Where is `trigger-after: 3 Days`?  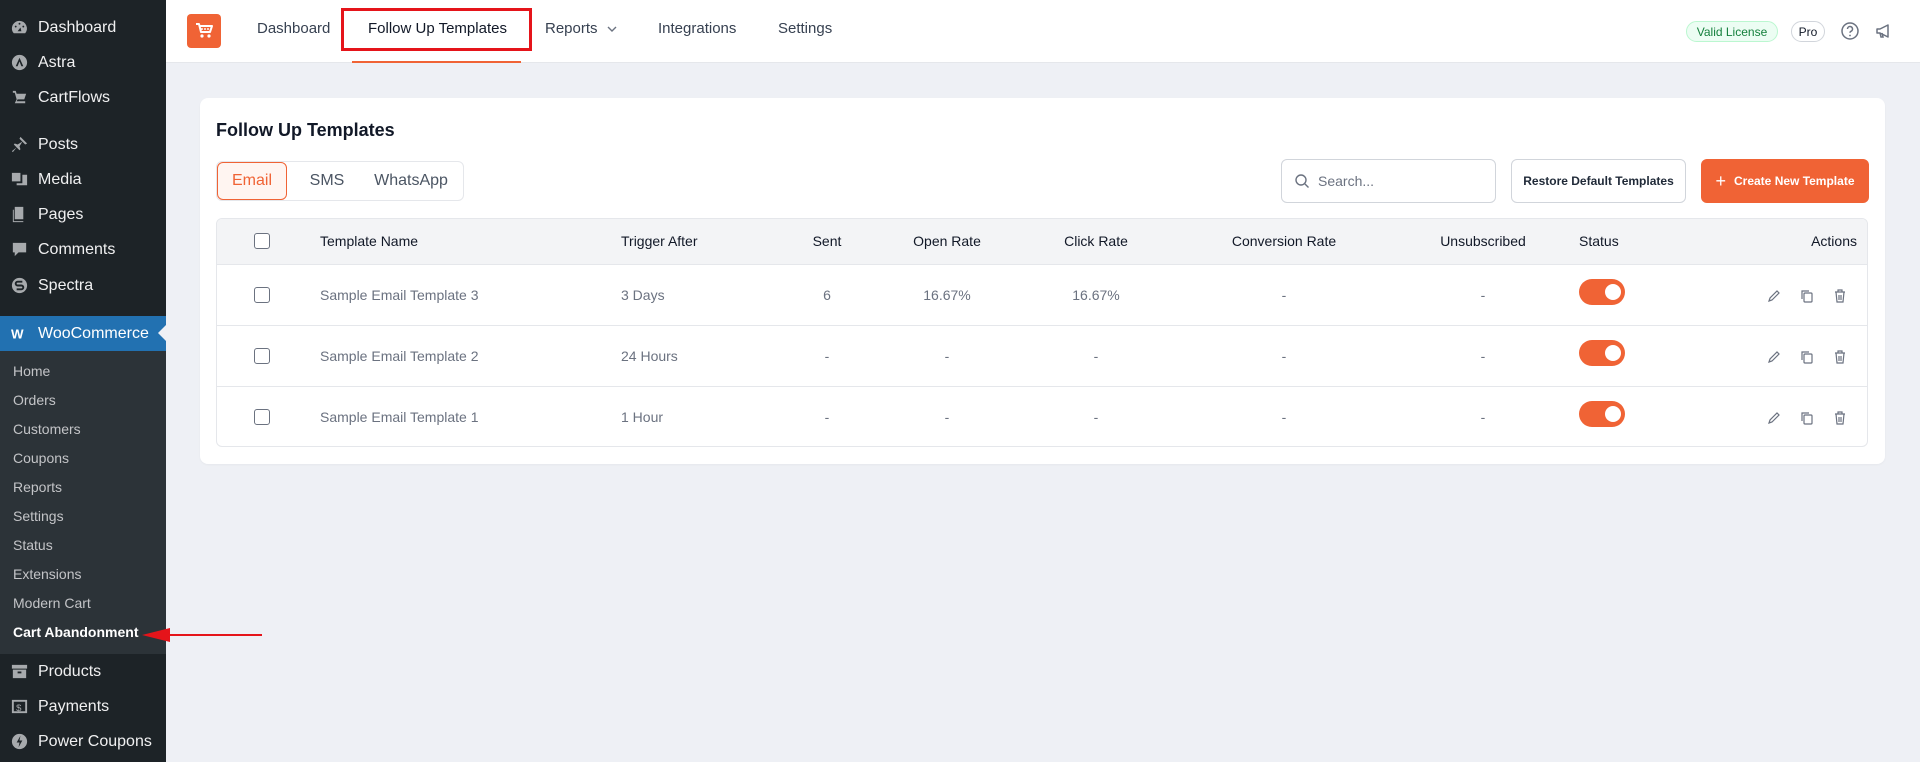 trigger-after: 3 Days is located at coordinates (643, 295).